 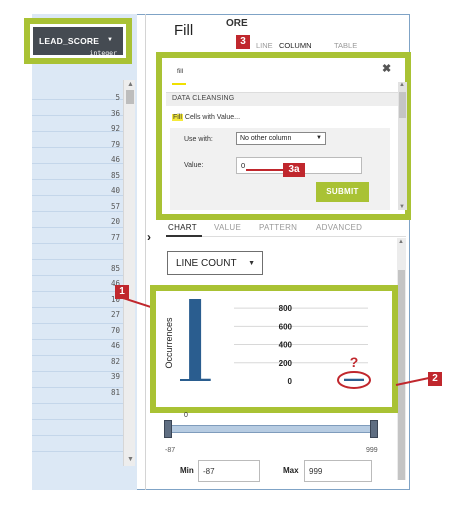 What do you see at coordinates (286, 345) in the screenshot?
I see `y-tick-label: 400` at bounding box center [286, 345].